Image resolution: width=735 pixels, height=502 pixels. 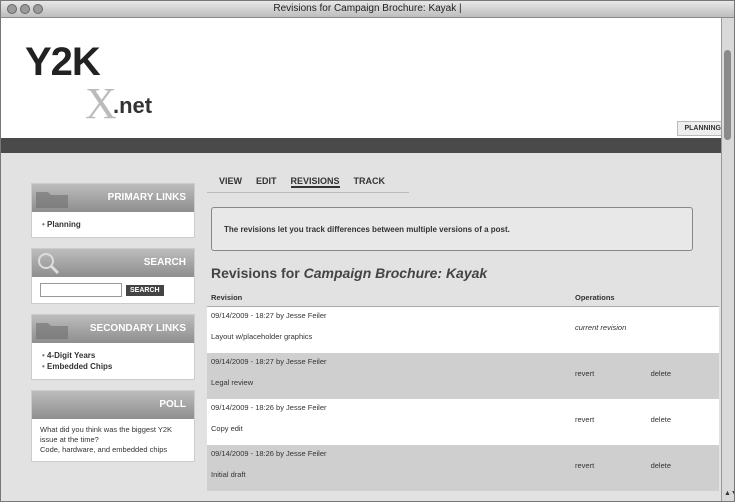 I want to click on poll-header: POLL, so click(x=113, y=405).